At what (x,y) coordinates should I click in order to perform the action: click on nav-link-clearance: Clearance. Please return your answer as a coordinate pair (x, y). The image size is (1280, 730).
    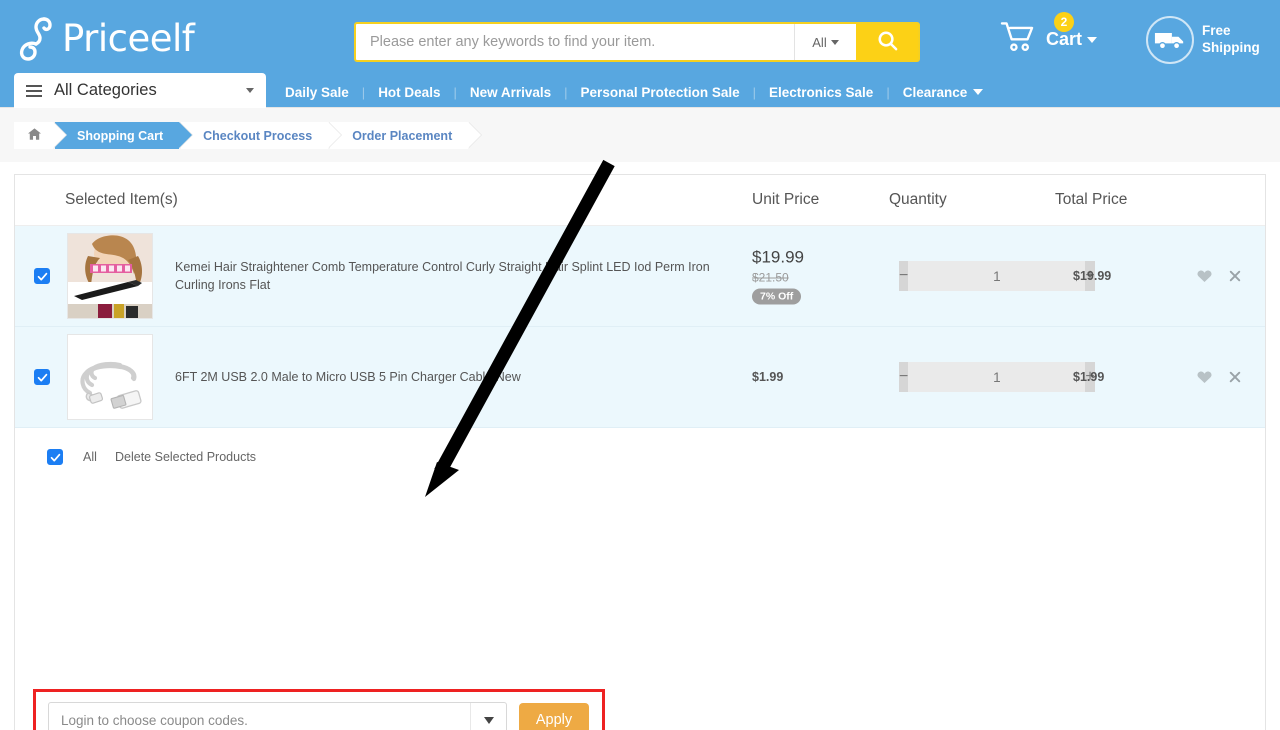
    Looking at the image, I should click on (943, 92).